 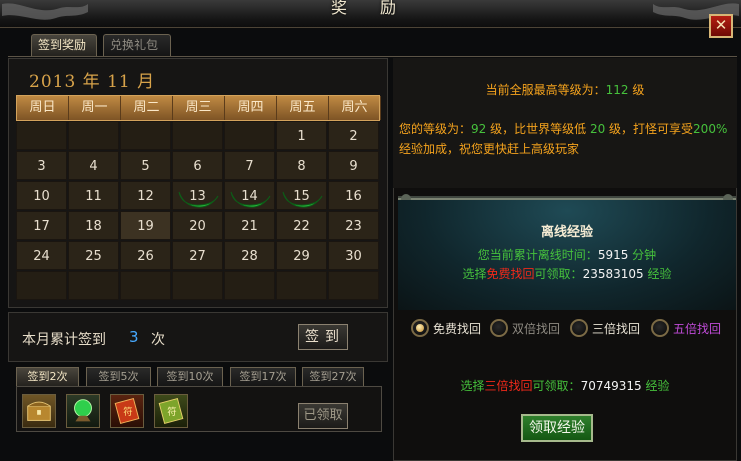 What do you see at coordinates (479, 129) in the screenshot?
I see `player-level-value: 92` at bounding box center [479, 129].